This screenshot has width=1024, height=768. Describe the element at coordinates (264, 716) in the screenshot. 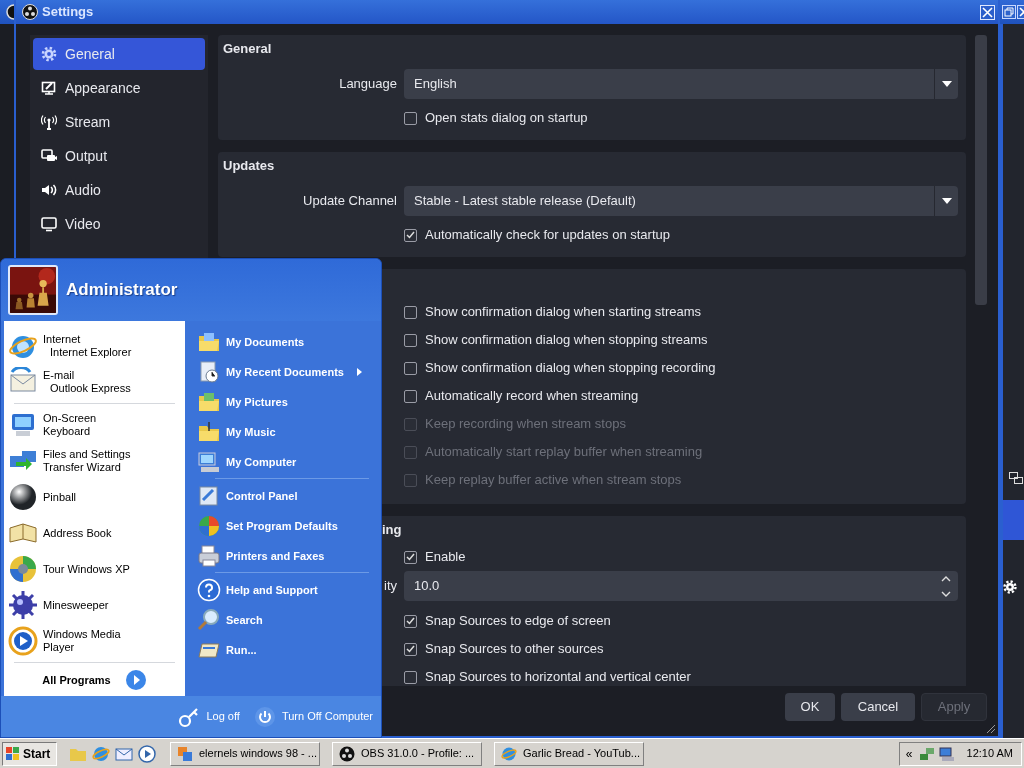

I see `power-icon` at that location.